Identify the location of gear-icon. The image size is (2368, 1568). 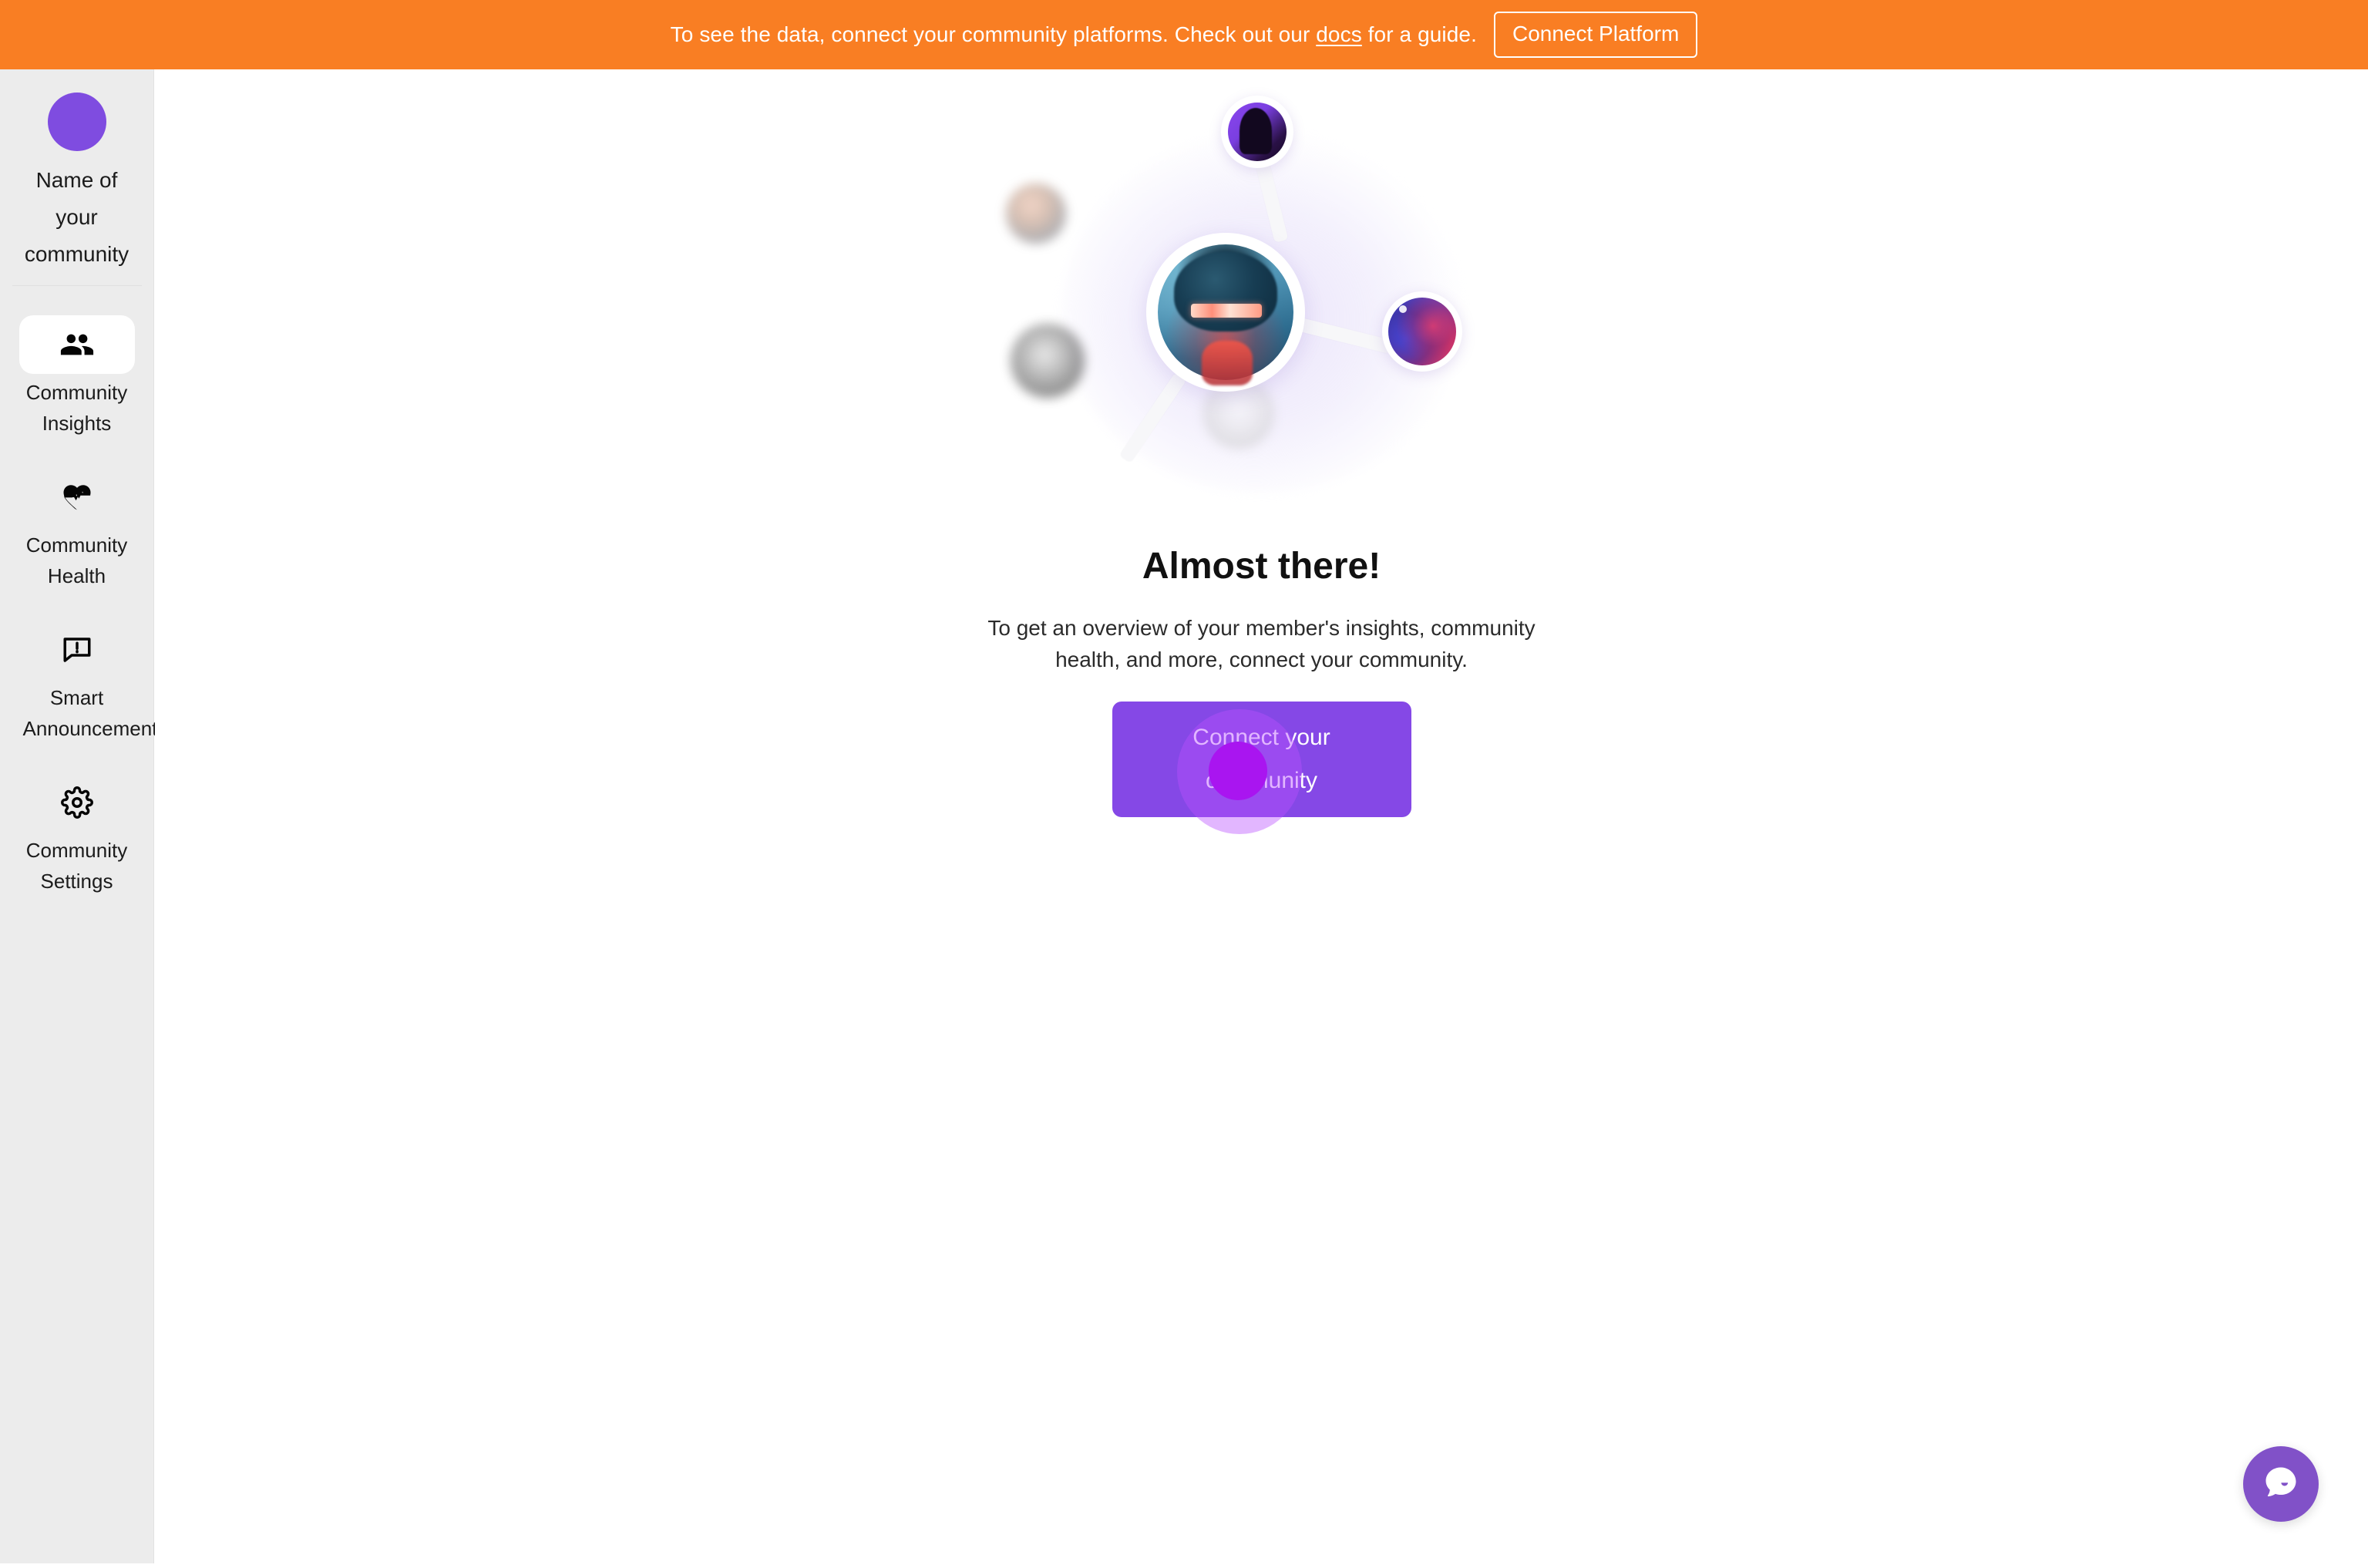
(76, 802).